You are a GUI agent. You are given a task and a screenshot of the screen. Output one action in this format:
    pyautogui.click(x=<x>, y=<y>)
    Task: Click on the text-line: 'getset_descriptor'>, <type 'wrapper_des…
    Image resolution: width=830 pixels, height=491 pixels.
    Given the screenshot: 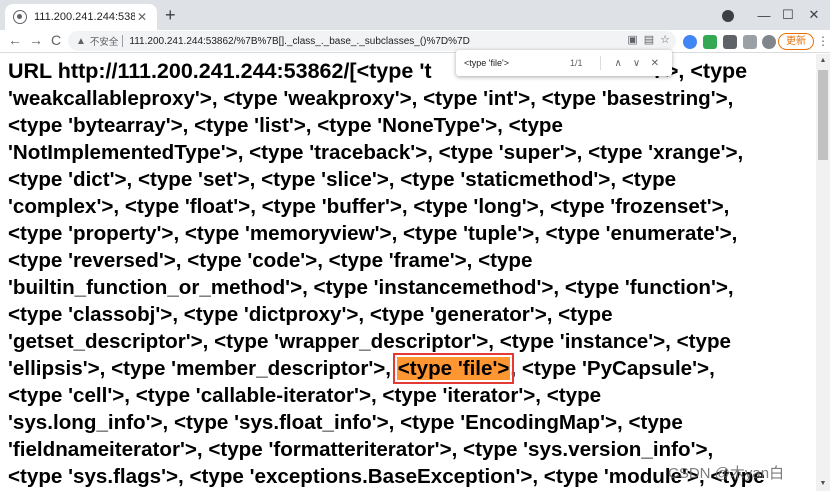 What is the action you would take?
    pyautogui.click(x=369, y=341)
    